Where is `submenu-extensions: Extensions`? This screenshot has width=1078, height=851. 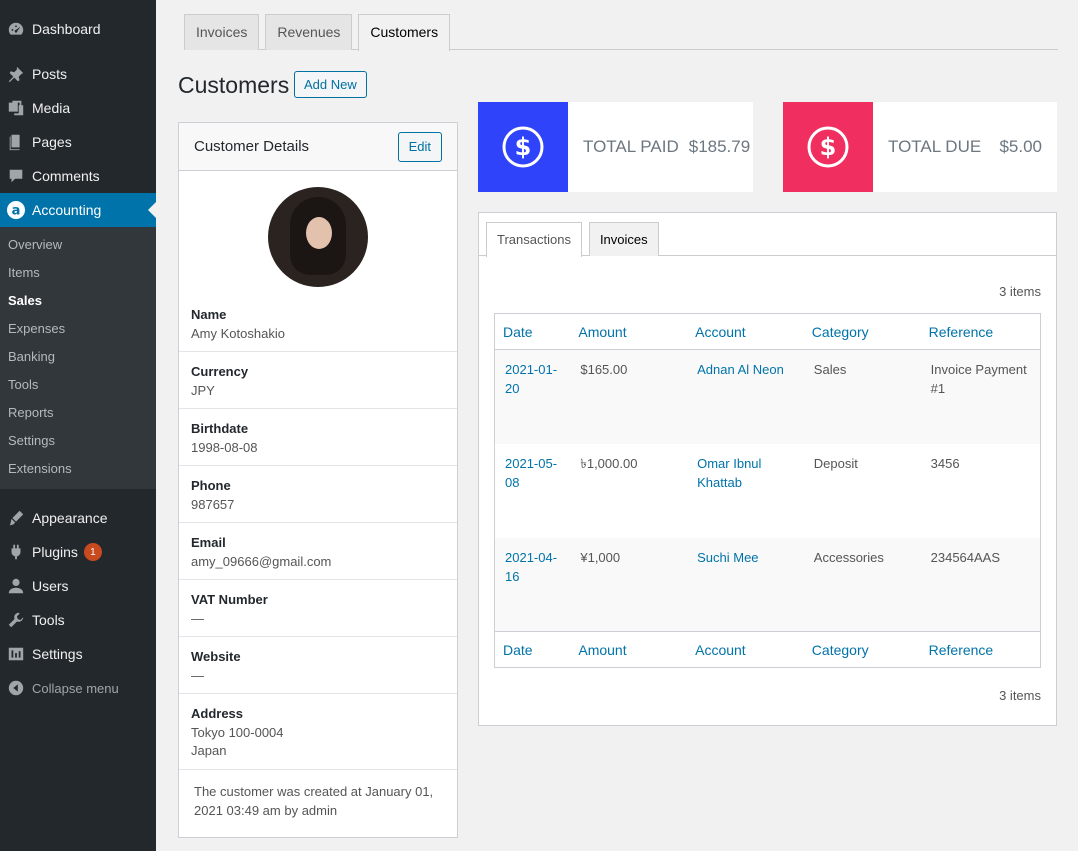
submenu-extensions: Extensions is located at coordinates (78, 469).